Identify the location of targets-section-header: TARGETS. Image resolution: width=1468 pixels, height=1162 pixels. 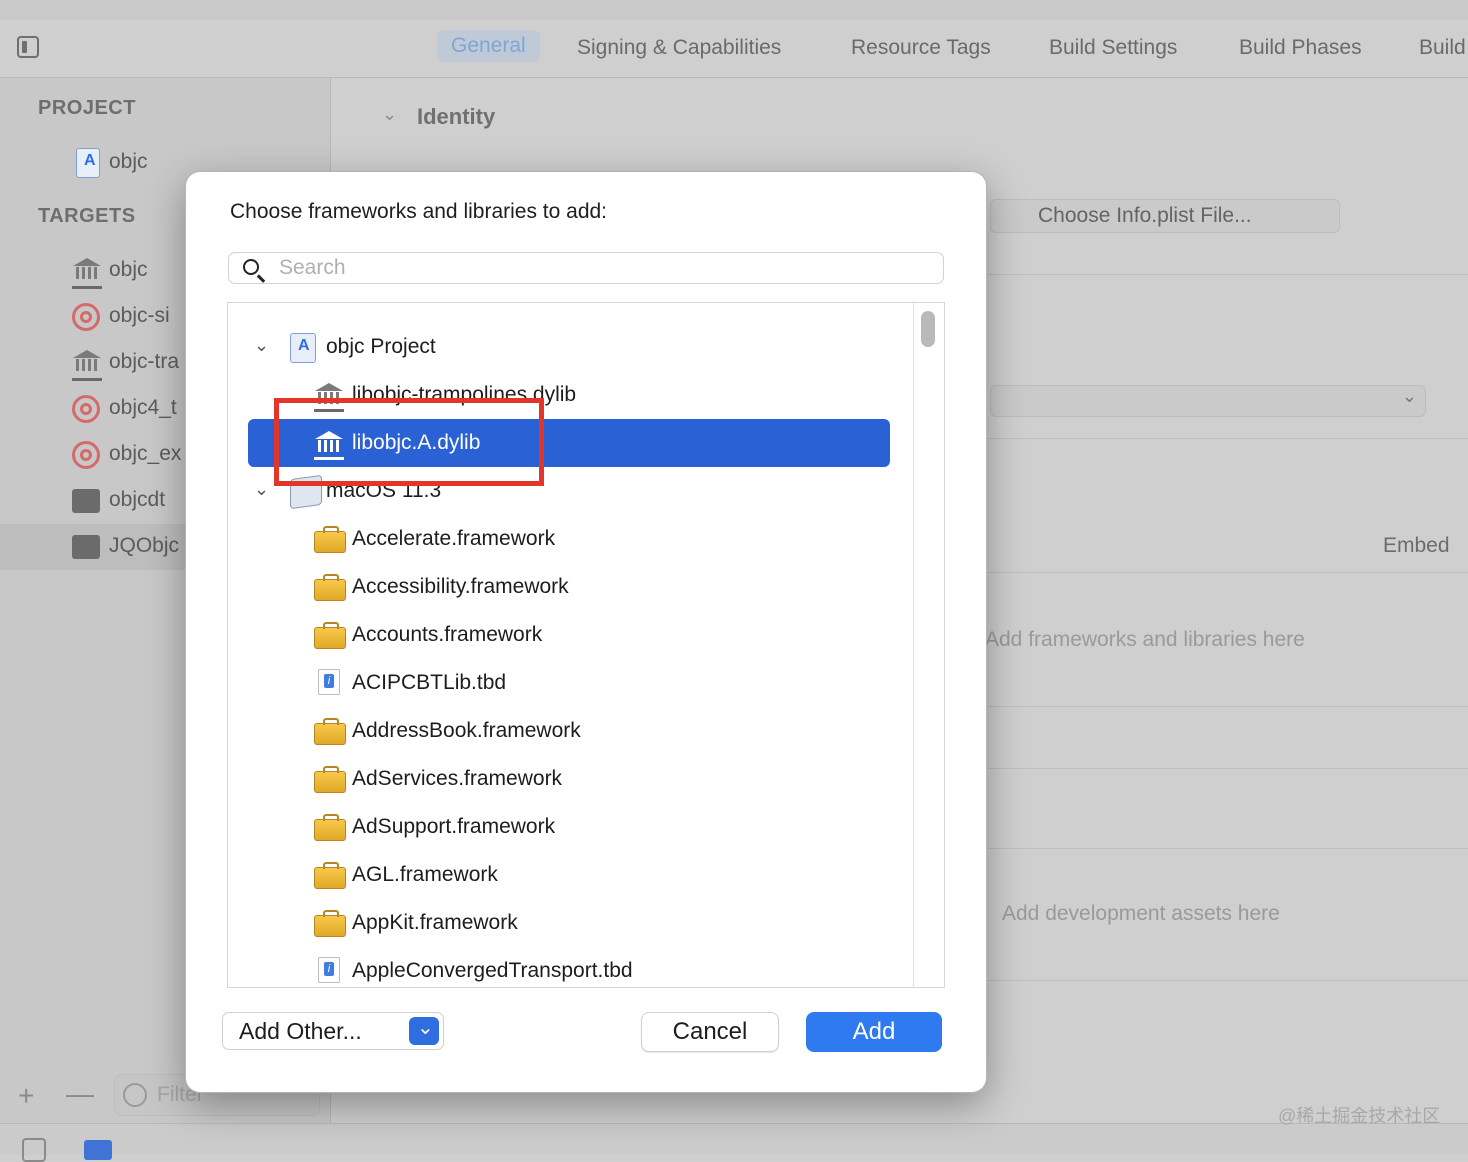
(87, 216).